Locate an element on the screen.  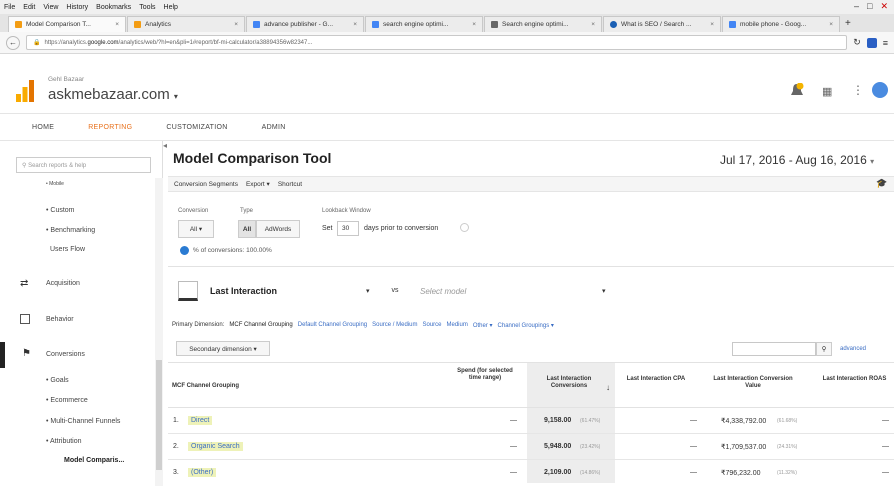
collapse-sidebar-icon: ◂ is located at coordinates (165, 145).